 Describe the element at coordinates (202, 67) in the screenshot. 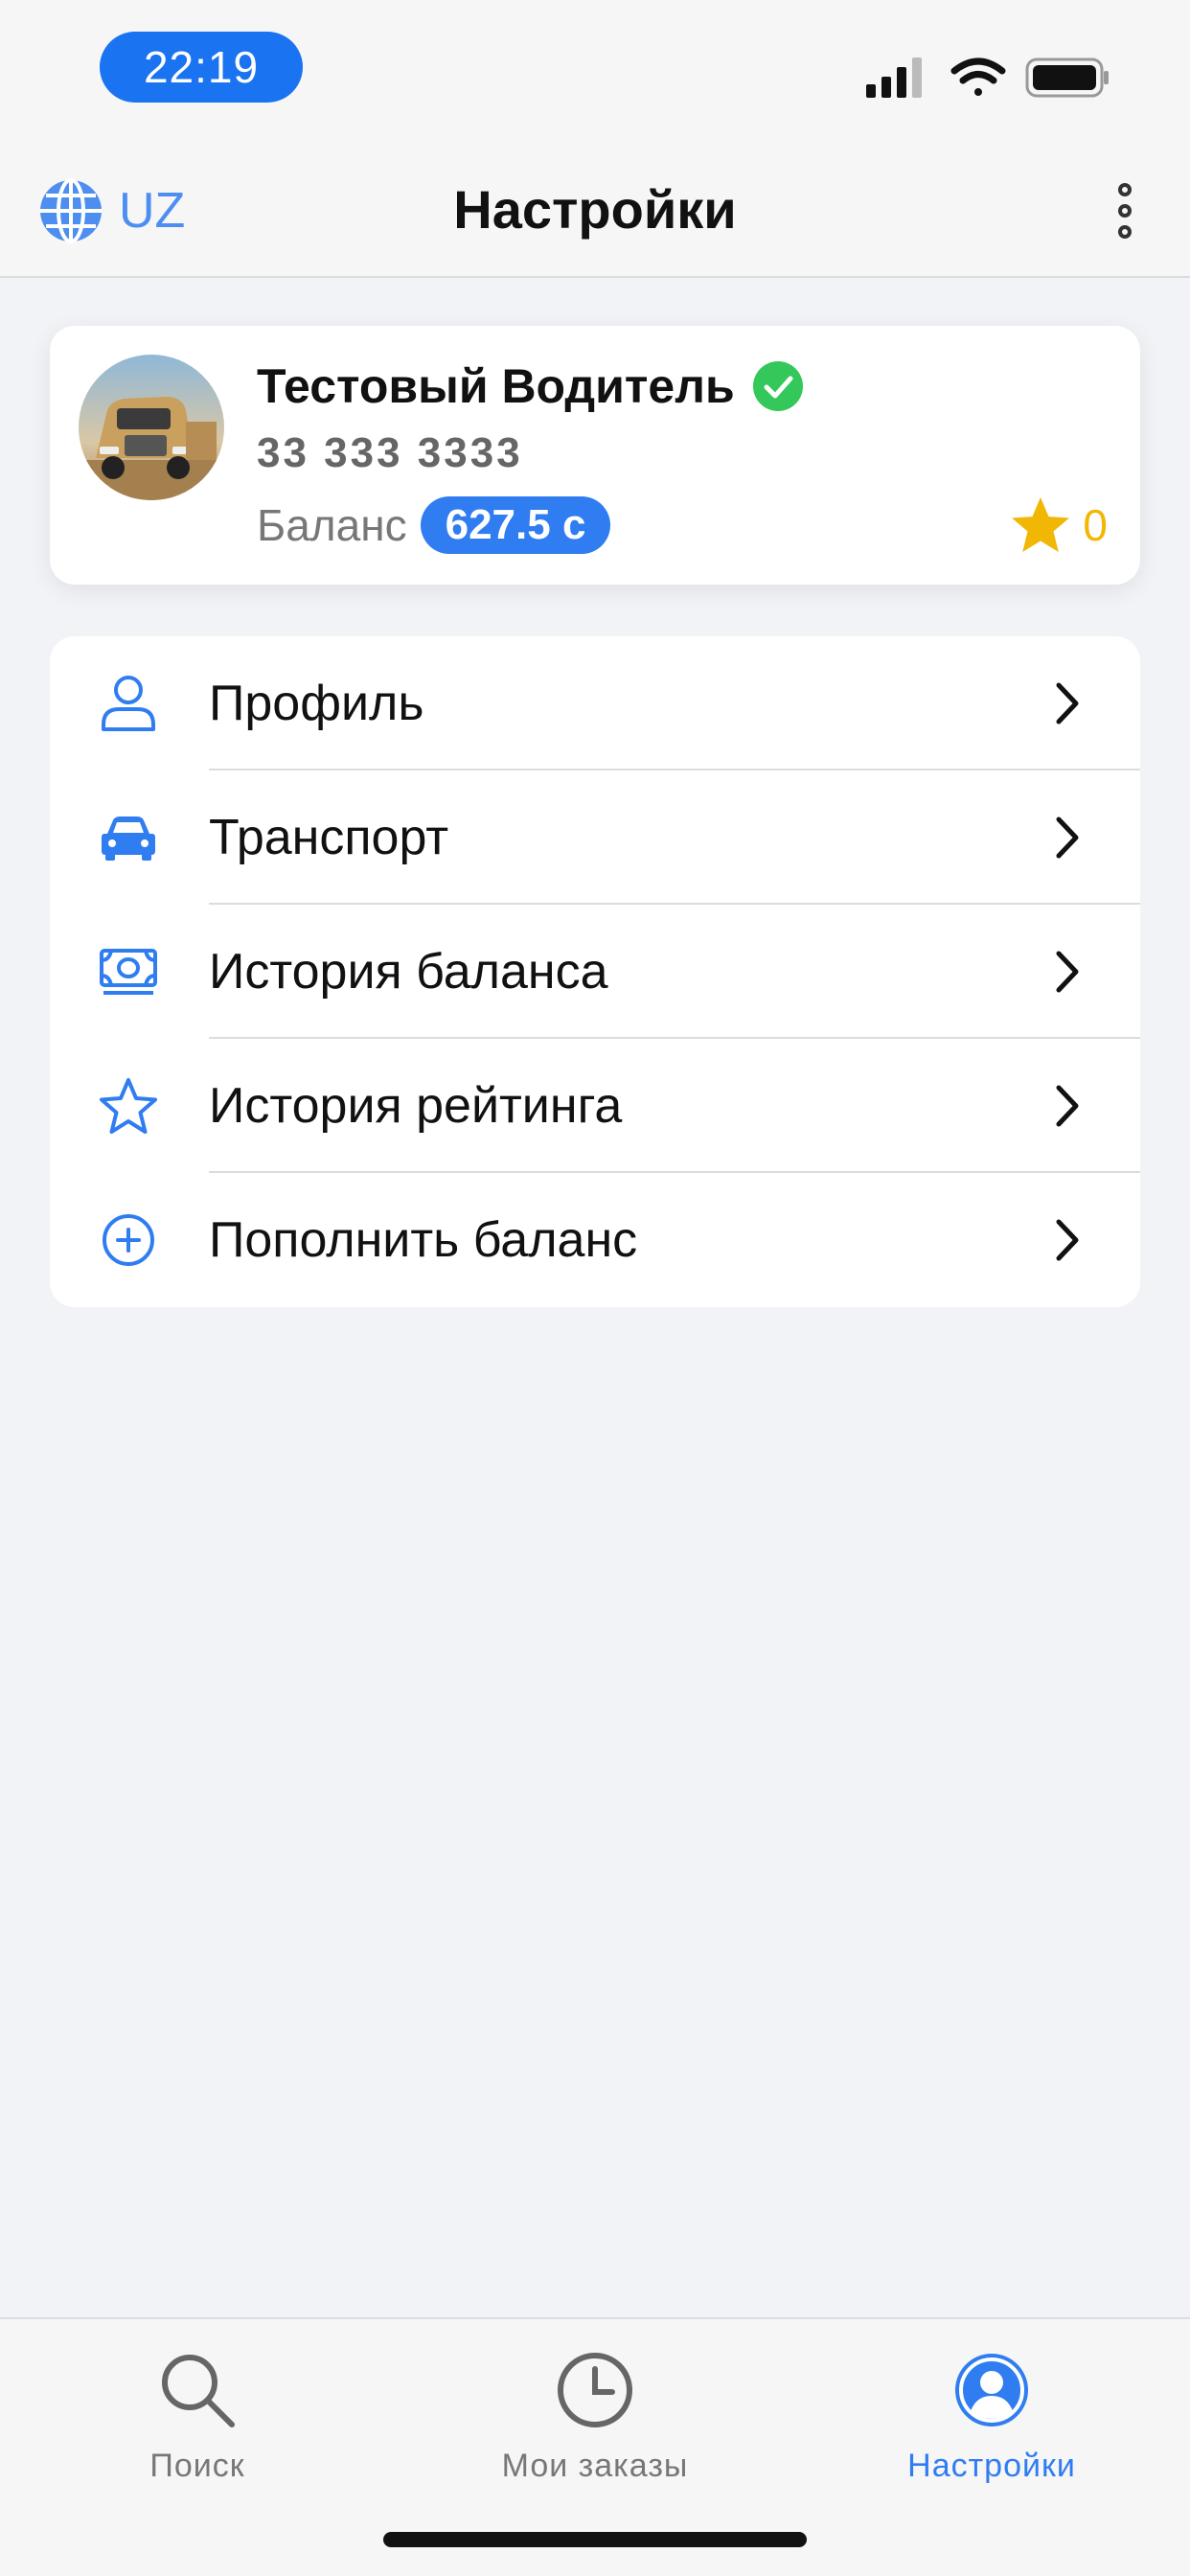

I see `status-time: 22:19` at that location.